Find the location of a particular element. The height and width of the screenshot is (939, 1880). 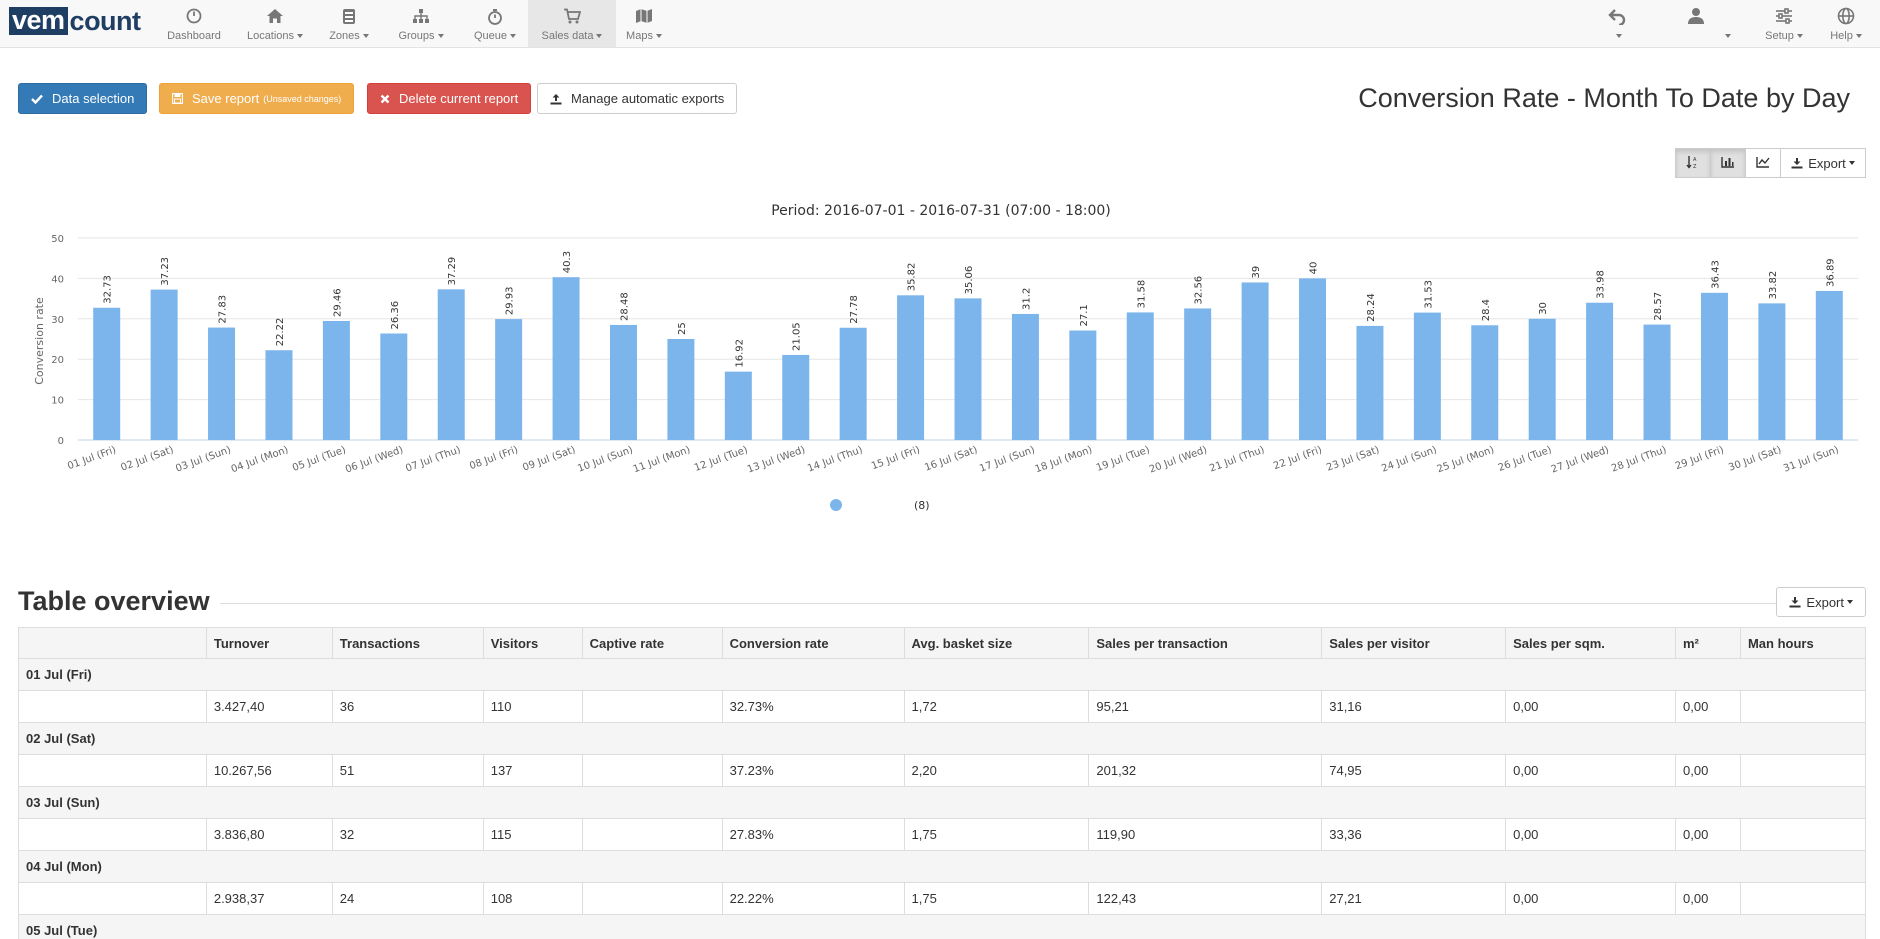

chart-export-label: Export is located at coordinates (1827, 163).